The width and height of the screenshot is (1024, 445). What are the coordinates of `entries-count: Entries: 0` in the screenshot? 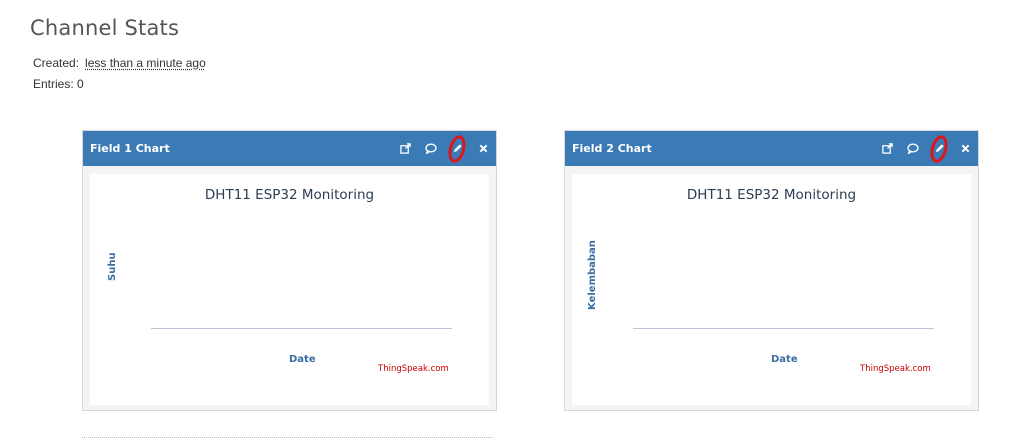 It's located at (58, 84).